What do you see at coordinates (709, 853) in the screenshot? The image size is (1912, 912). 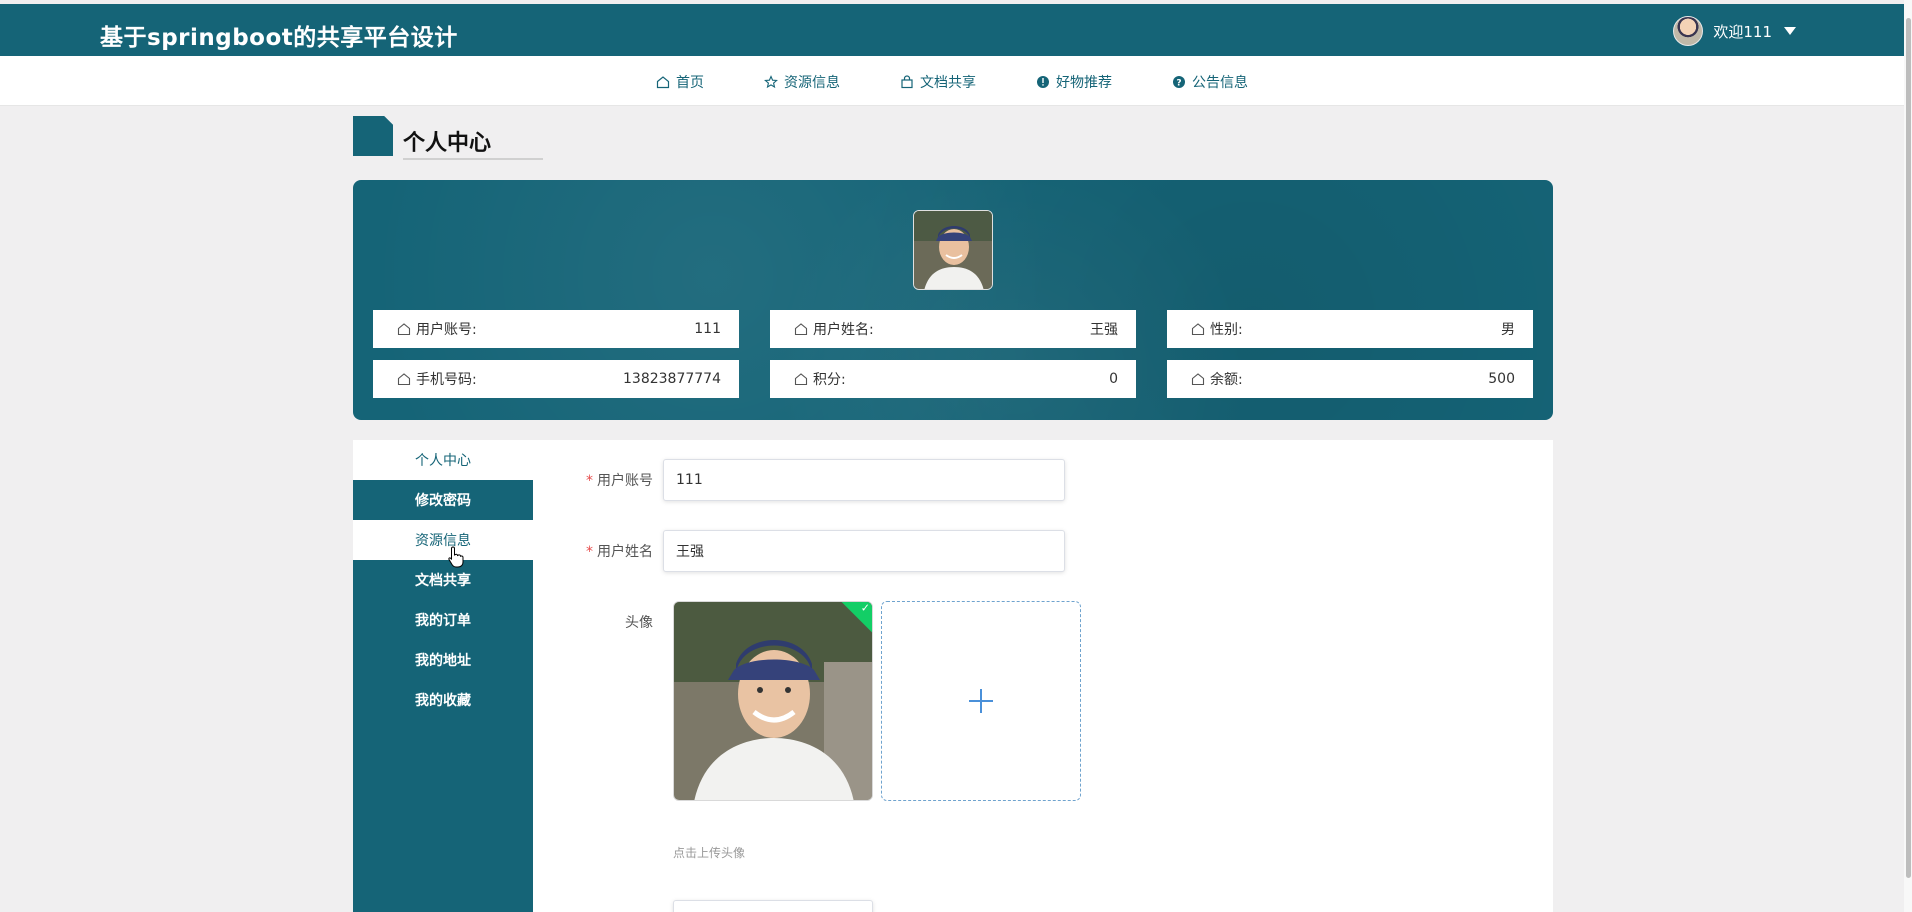 I see `upload-tip: 点击上传头像` at bounding box center [709, 853].